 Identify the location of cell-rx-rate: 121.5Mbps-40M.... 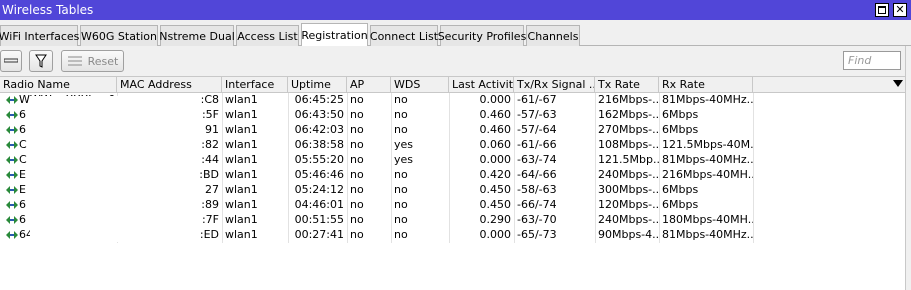
(707, 144).